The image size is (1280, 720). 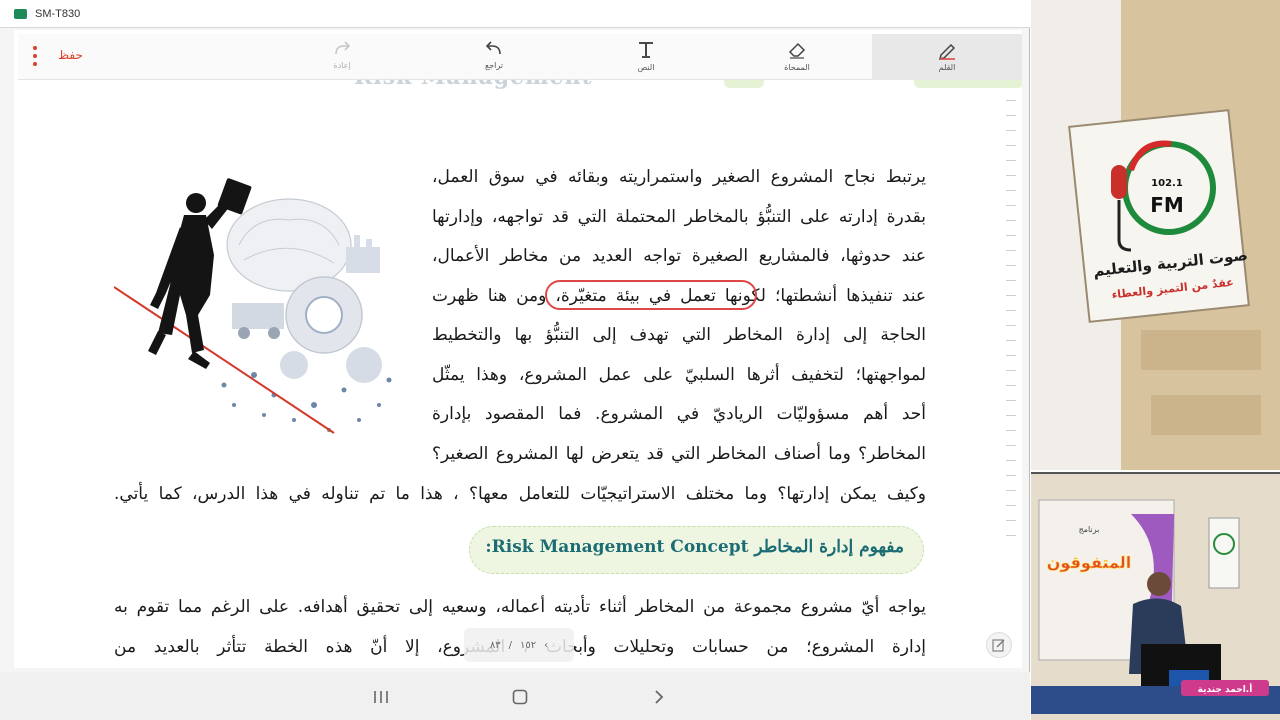 I want to click on home-icon, so click(x=520, y=697).